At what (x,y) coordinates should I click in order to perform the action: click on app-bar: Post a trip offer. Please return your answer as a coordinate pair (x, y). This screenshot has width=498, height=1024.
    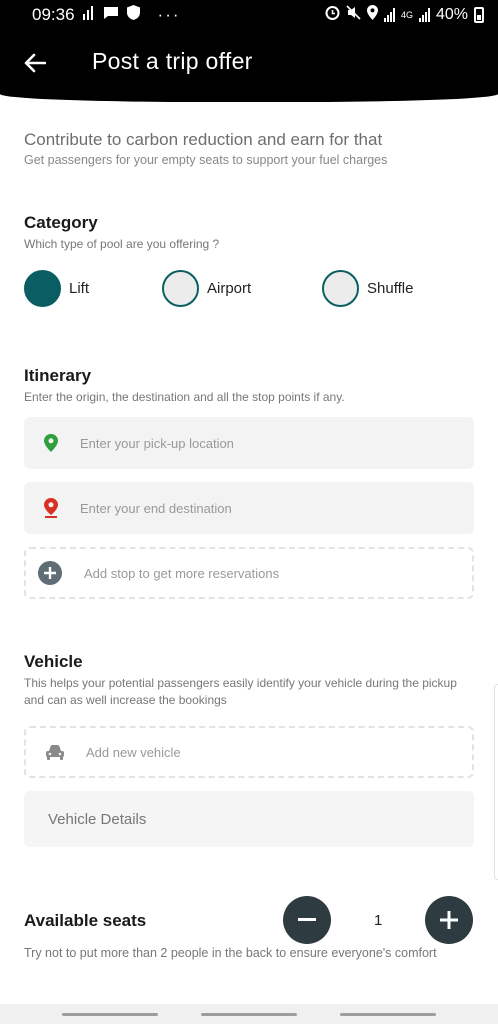
    Looking at the image, I should click on (249, 66).